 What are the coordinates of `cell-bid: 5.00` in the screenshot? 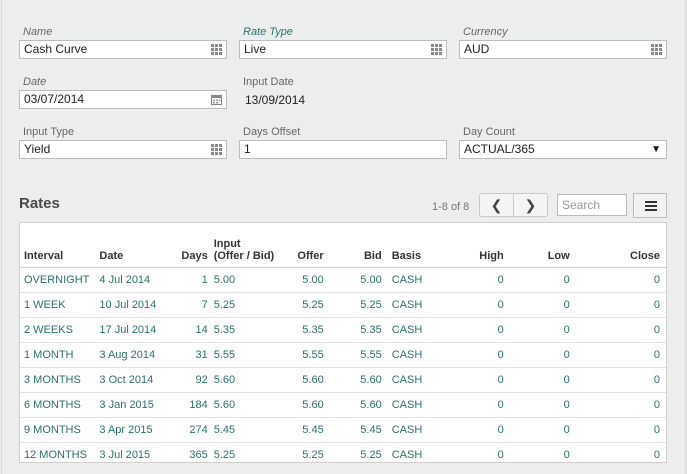 It's located at (358, 280).